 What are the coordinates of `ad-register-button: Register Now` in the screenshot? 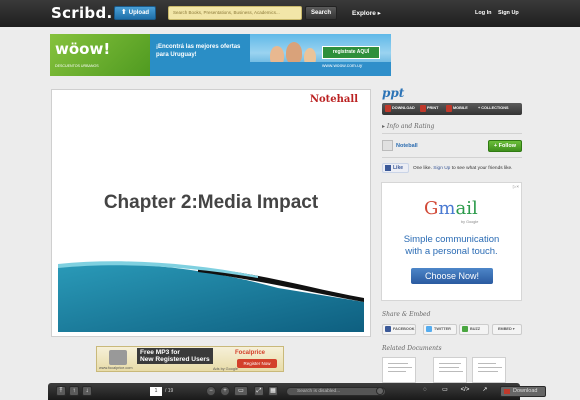 It's located at (257, 363).